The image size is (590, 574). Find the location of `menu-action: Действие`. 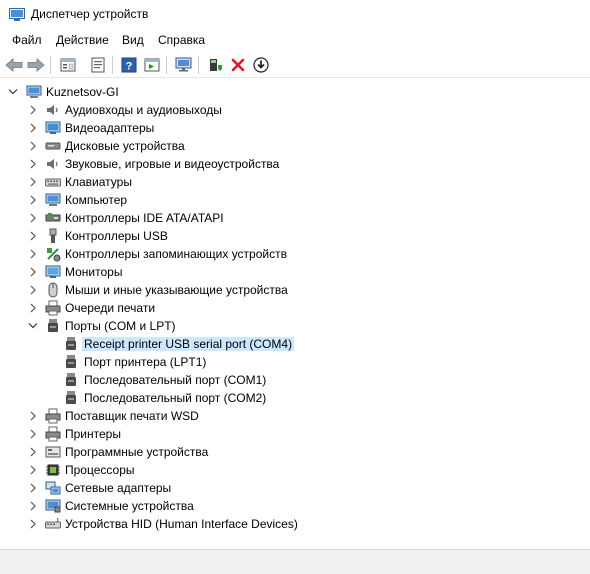

menu-action: Действие is located at coordinates (82, 40).